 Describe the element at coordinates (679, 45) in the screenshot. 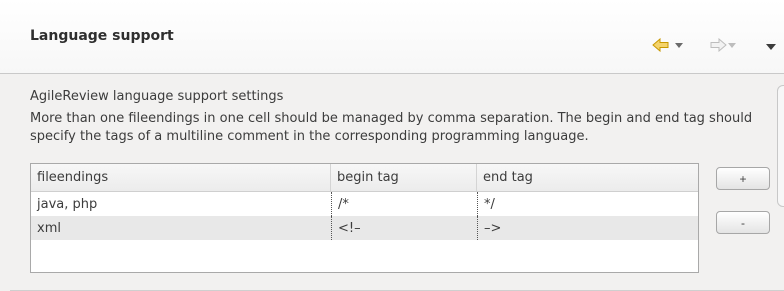

I see `back-dropdown-icon` at that location.